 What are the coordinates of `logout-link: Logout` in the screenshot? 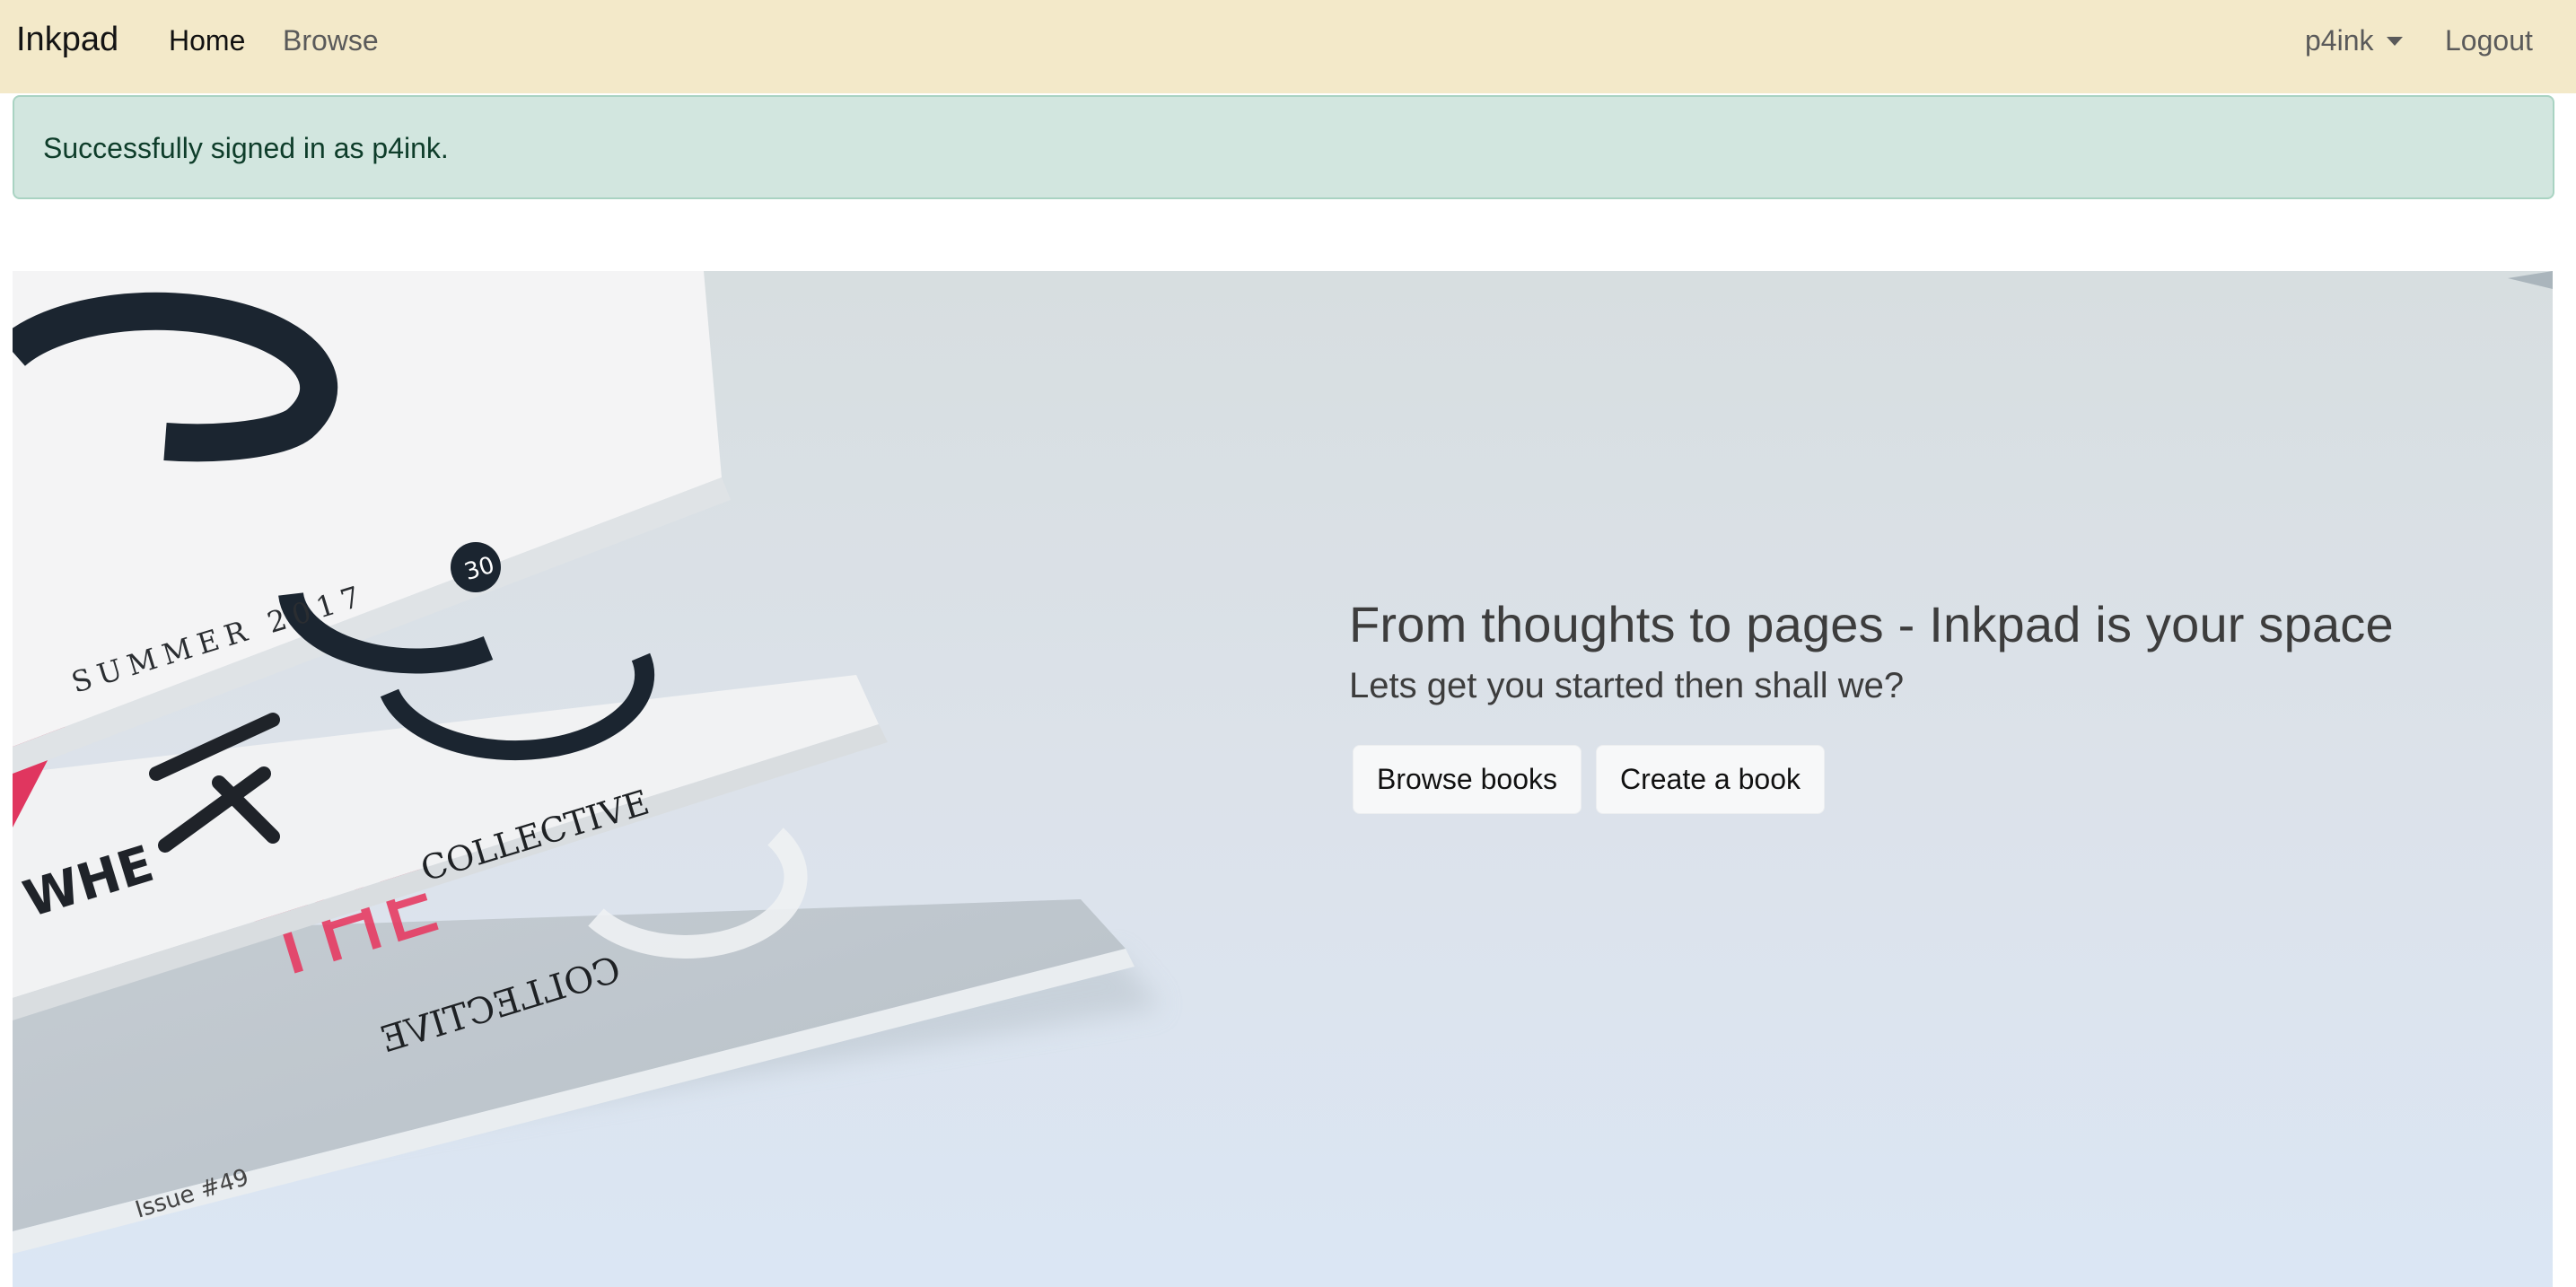 It's located at (2489, 40).